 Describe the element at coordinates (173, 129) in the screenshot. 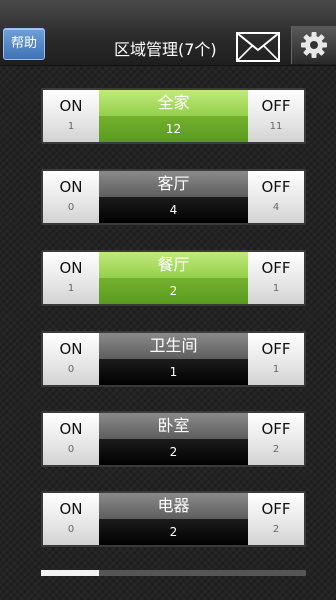

I see `zone-device-count: 12` at that location.